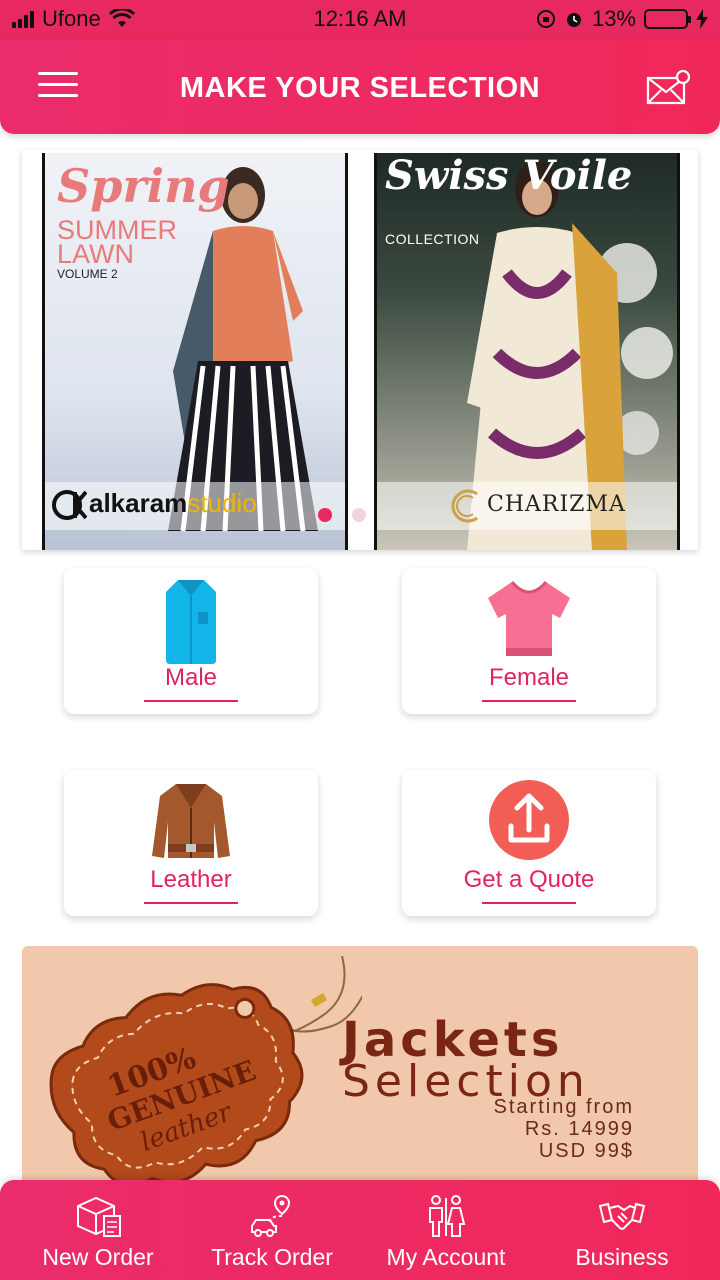 This screenshot has height=1280, width=720. I want to click on alkaram-logo-icon, so click(69, 505).